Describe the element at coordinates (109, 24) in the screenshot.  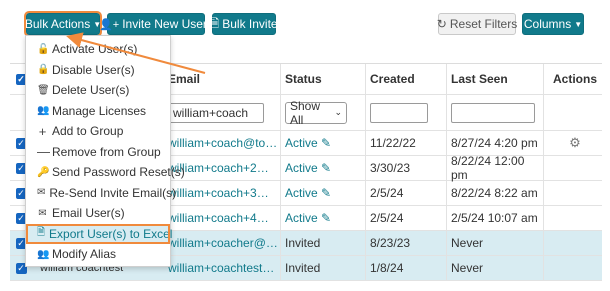
I see `add-user-icon: 👤+` at that location.